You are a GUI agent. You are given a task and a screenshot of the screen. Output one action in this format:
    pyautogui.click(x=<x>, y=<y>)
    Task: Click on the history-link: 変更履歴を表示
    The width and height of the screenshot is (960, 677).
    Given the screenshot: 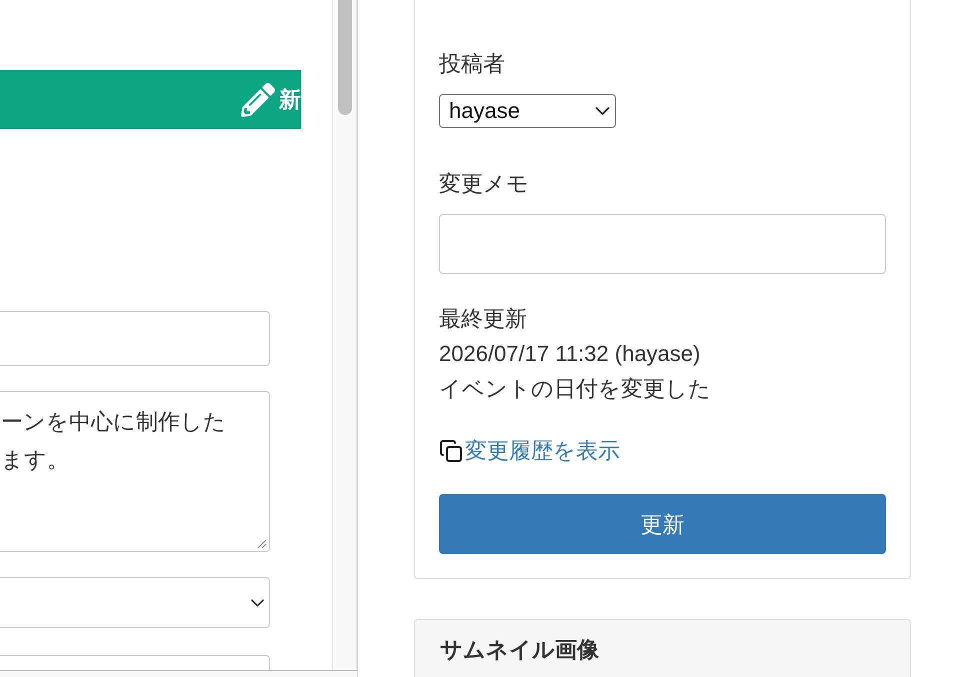 What is the action you would take?
    pyautogui.click(x=542, y=450)
    